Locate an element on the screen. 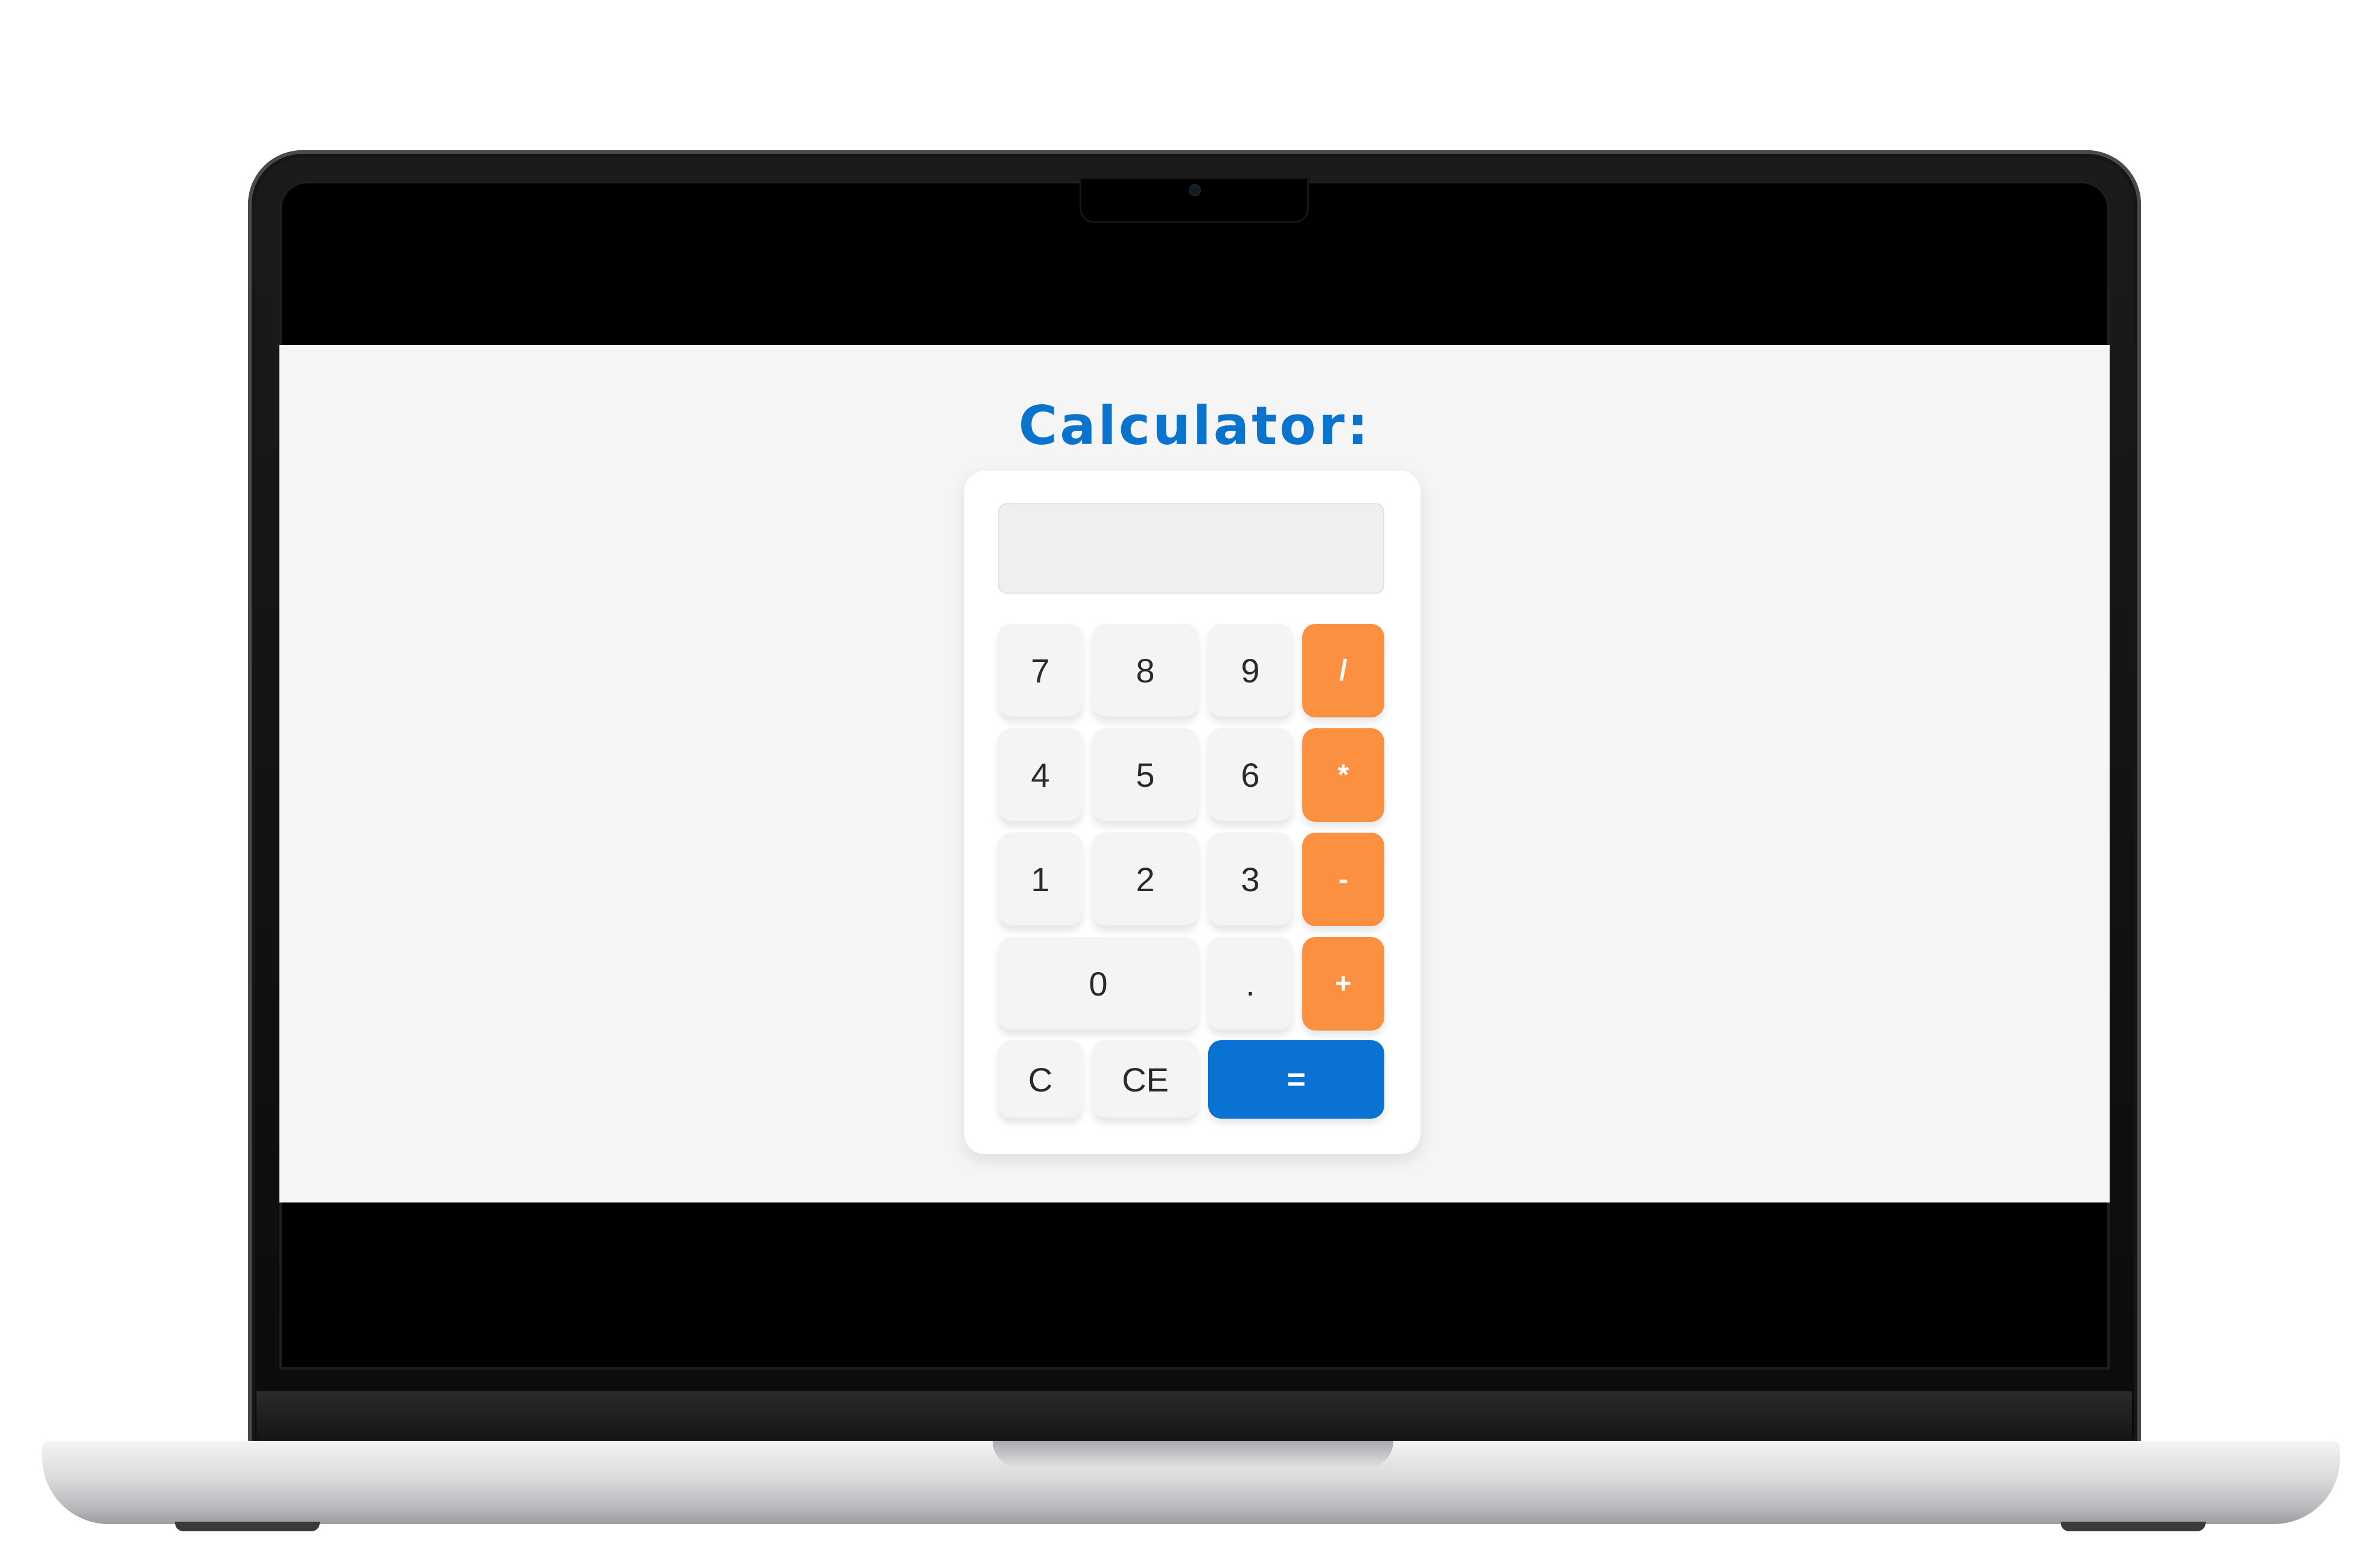  calculator-panel: 7 8 9 / 4 5 6 * 1 2 3 - 0 . + C CE = is located at coordinates (1192, 813).